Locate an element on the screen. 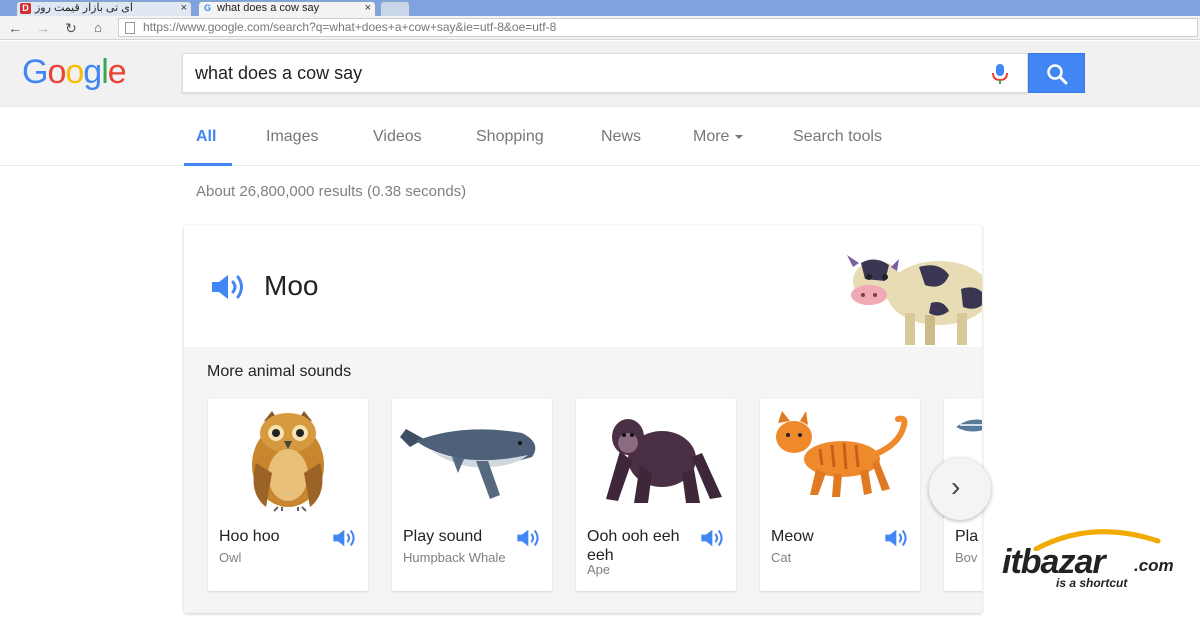 The height and width of the screenshot is (631, 1200). google-header: Google is located at coordinates (600, 74).